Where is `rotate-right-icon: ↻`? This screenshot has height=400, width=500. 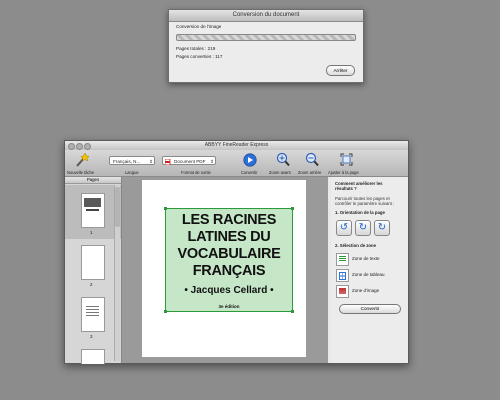
rotate-right-icon: ↻ is located at coordinates (363, 227).